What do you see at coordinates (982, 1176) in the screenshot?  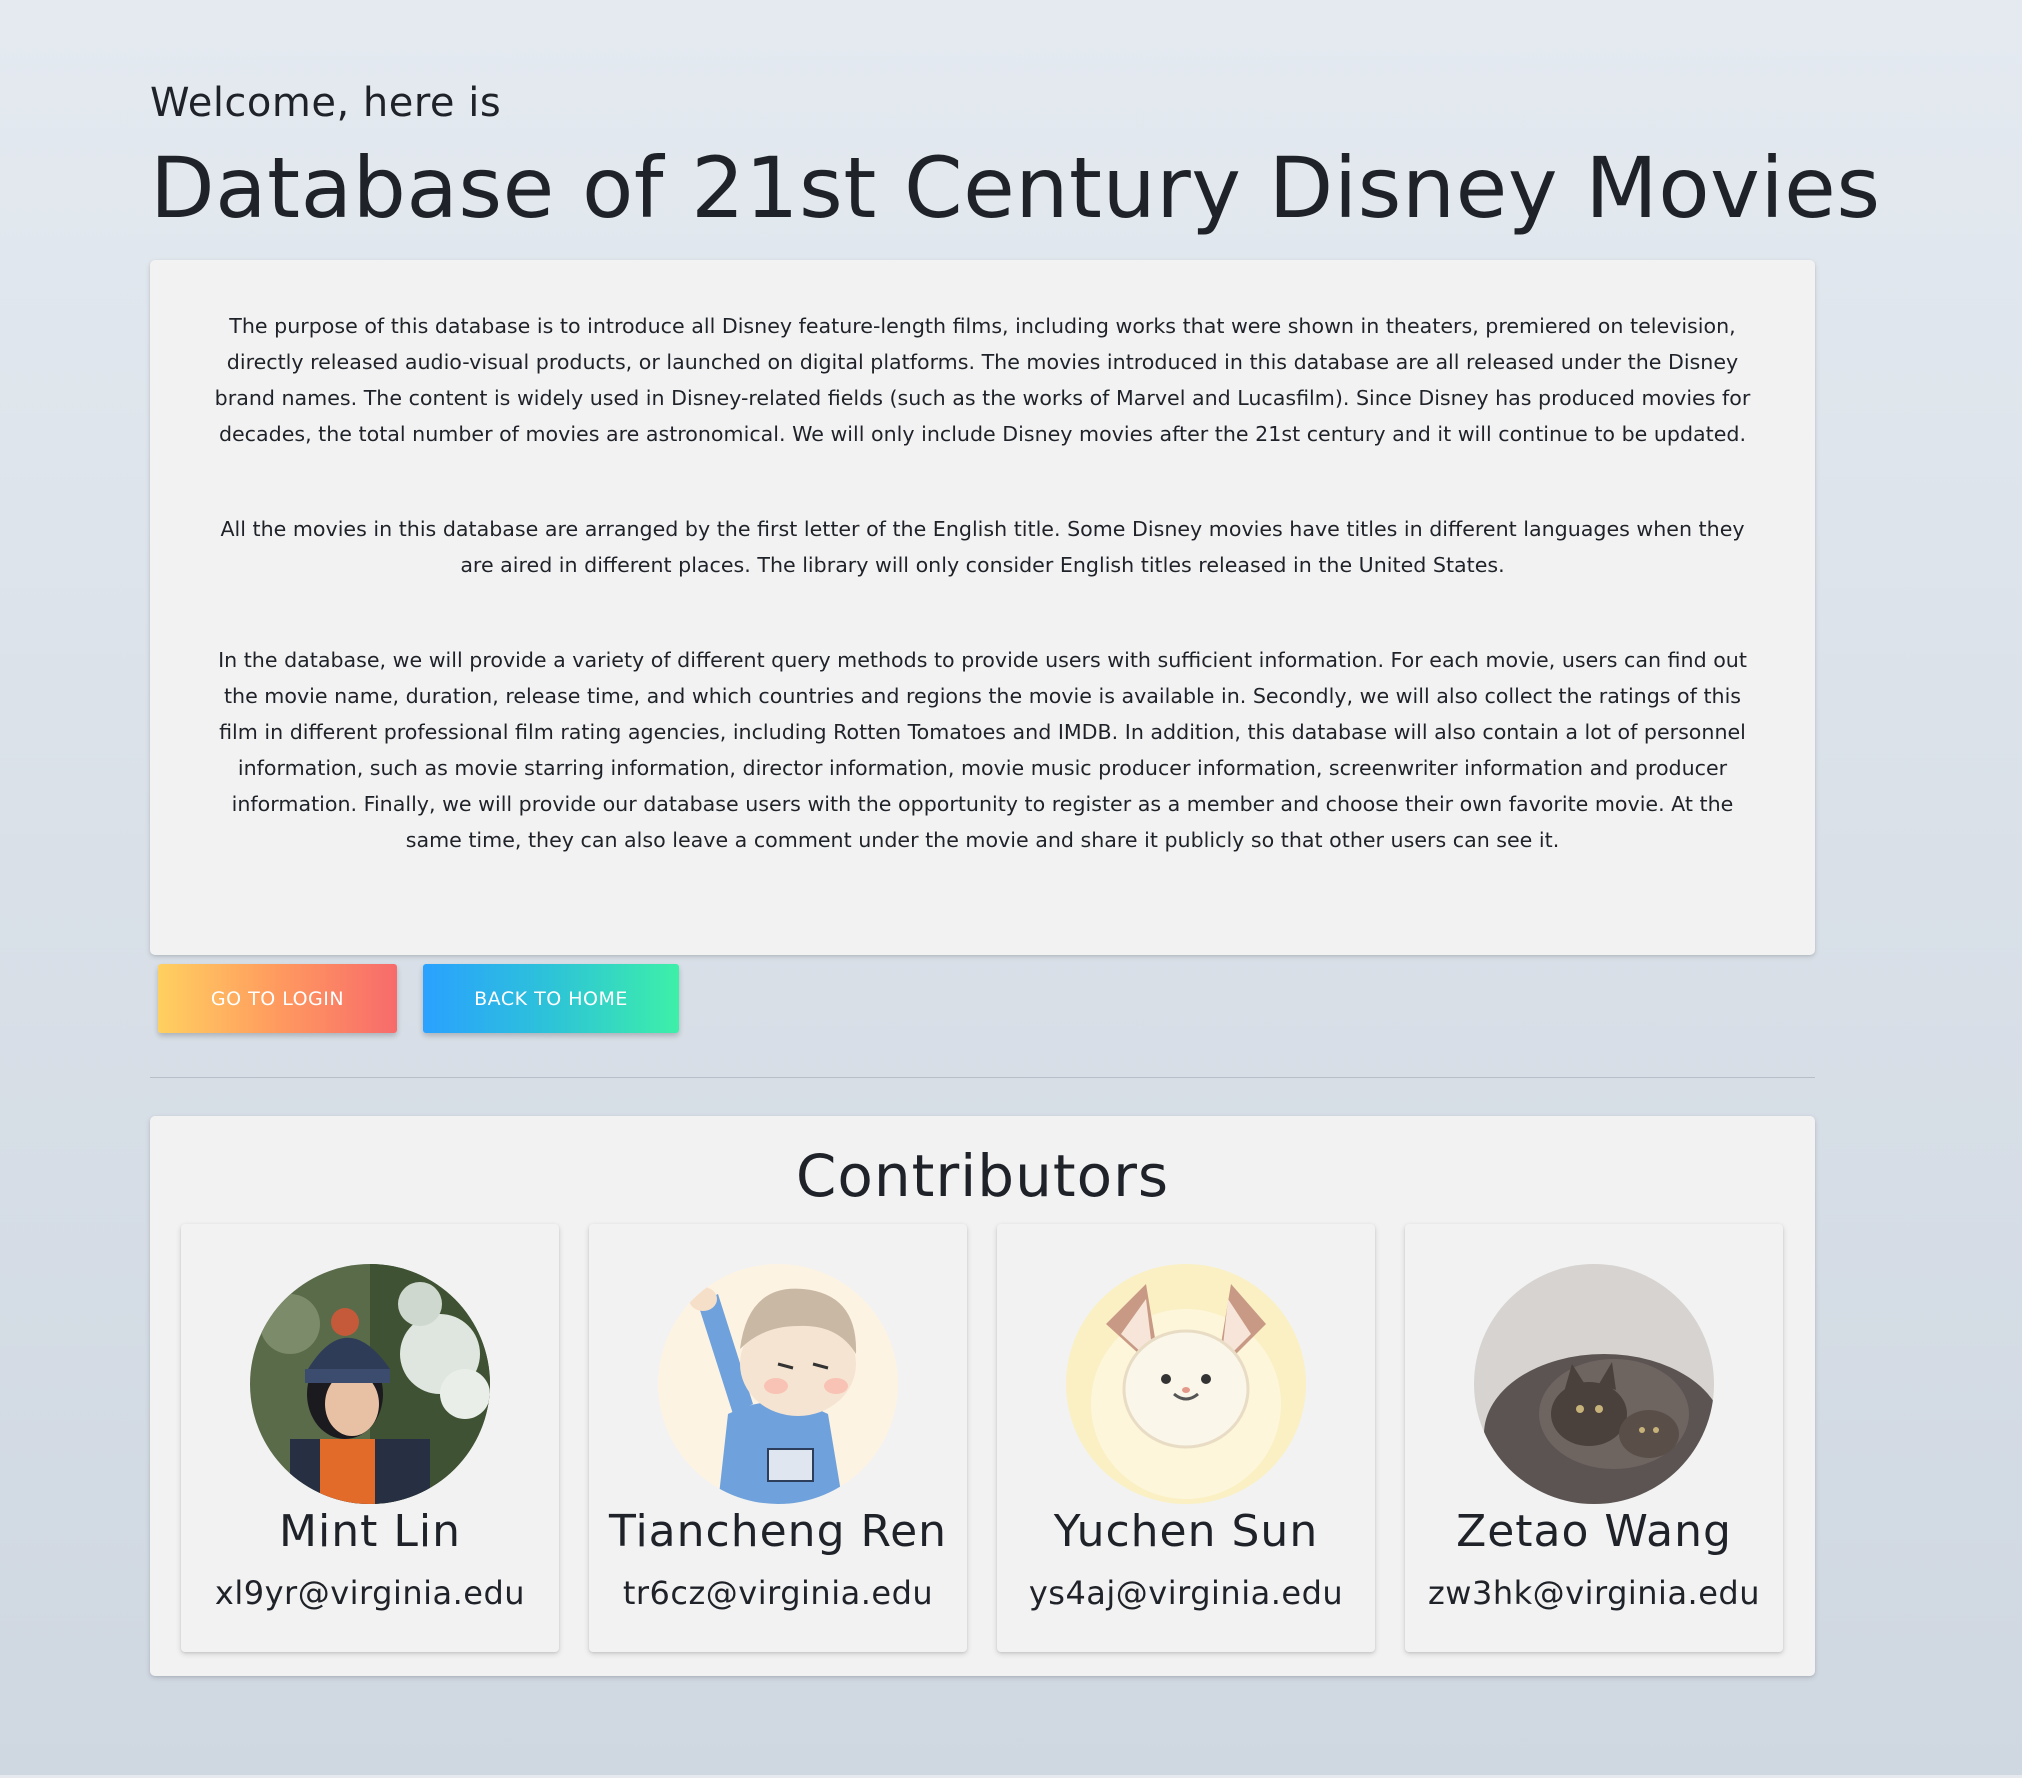 I see `contributors-title: Contributors` at bounding box center [982, 1176].